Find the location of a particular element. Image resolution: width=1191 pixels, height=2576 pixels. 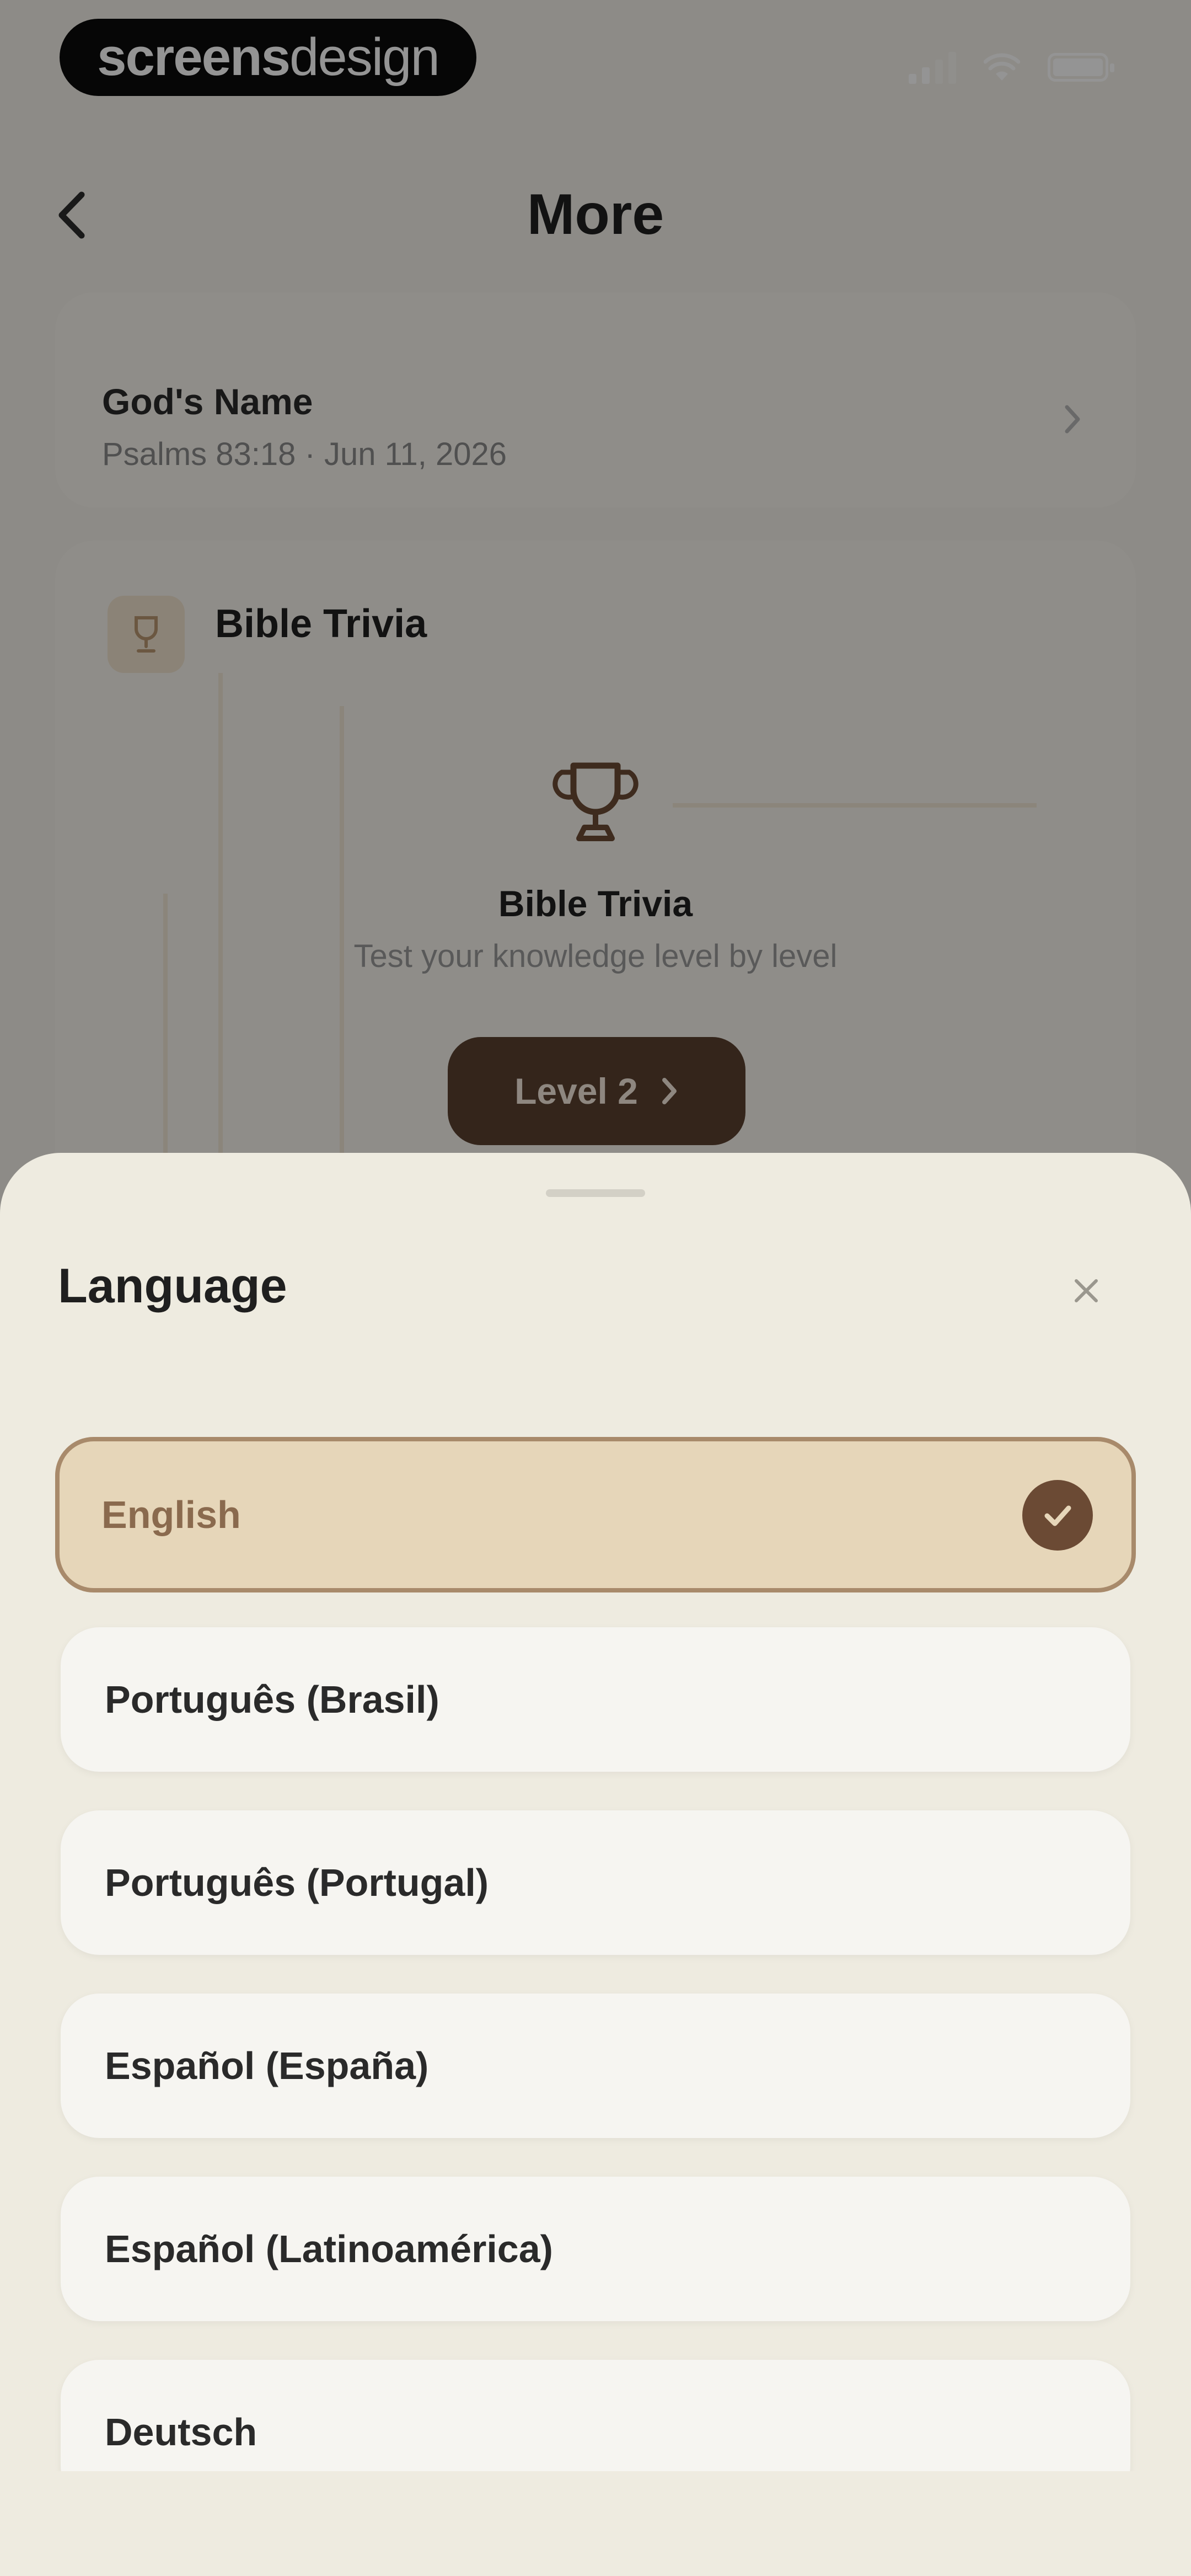

language-option-label: Español (España) is located at coordinates (267, 2065).